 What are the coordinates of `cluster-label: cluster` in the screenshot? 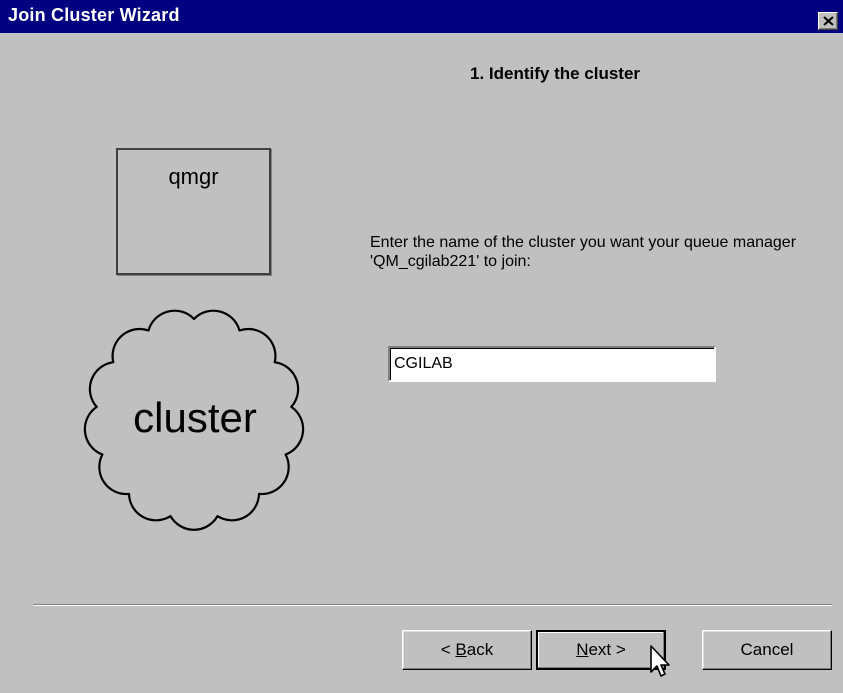 It's located at (195, 417).